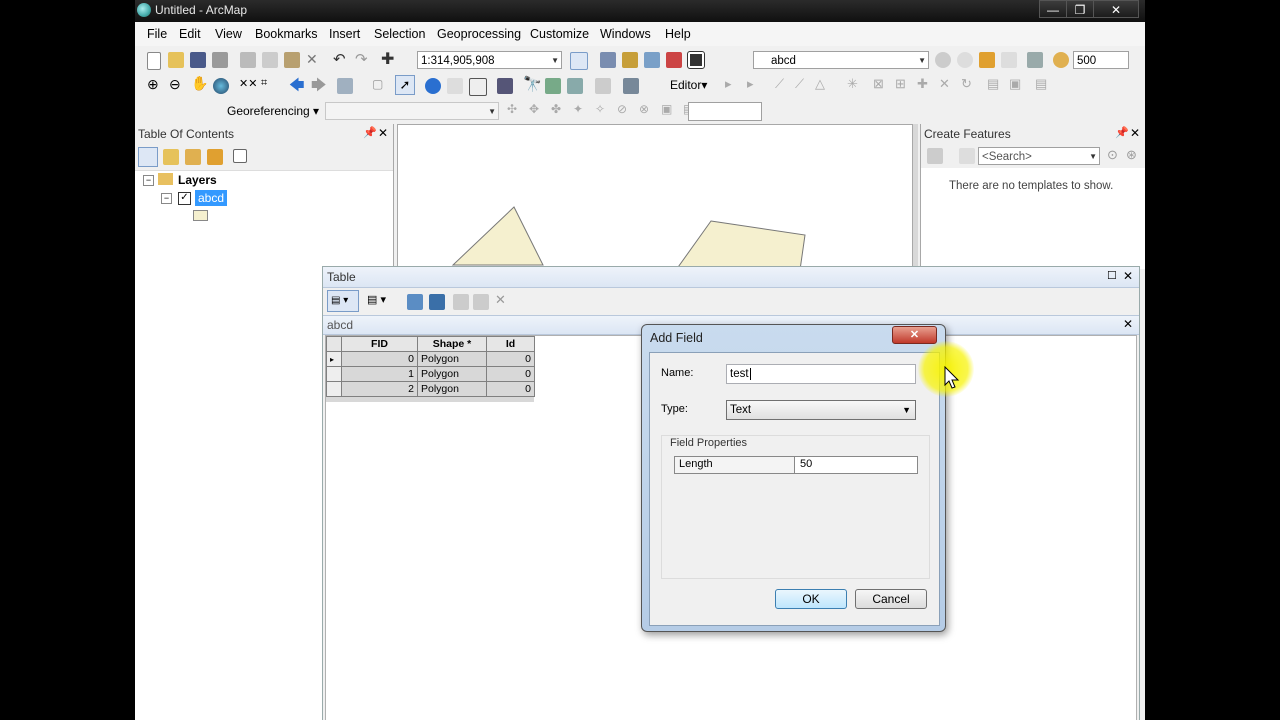 The width and height of the screenshot is (1280, 720). Describe the element at coordinates (200, 215) in the screenshot. I see `polygon-symbol-swatch` at that location.